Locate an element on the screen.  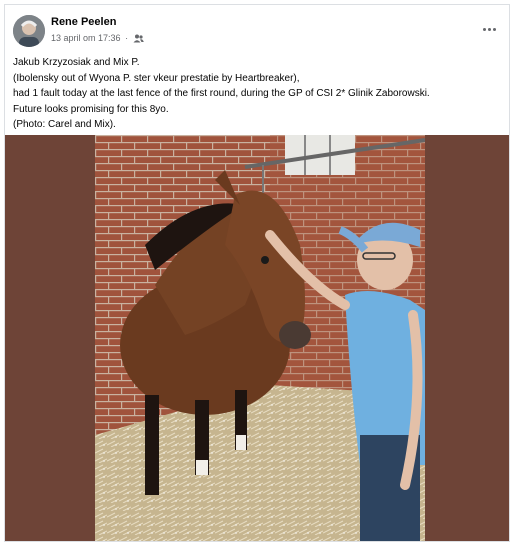
friends-icon is located at coordinates (138, 39).